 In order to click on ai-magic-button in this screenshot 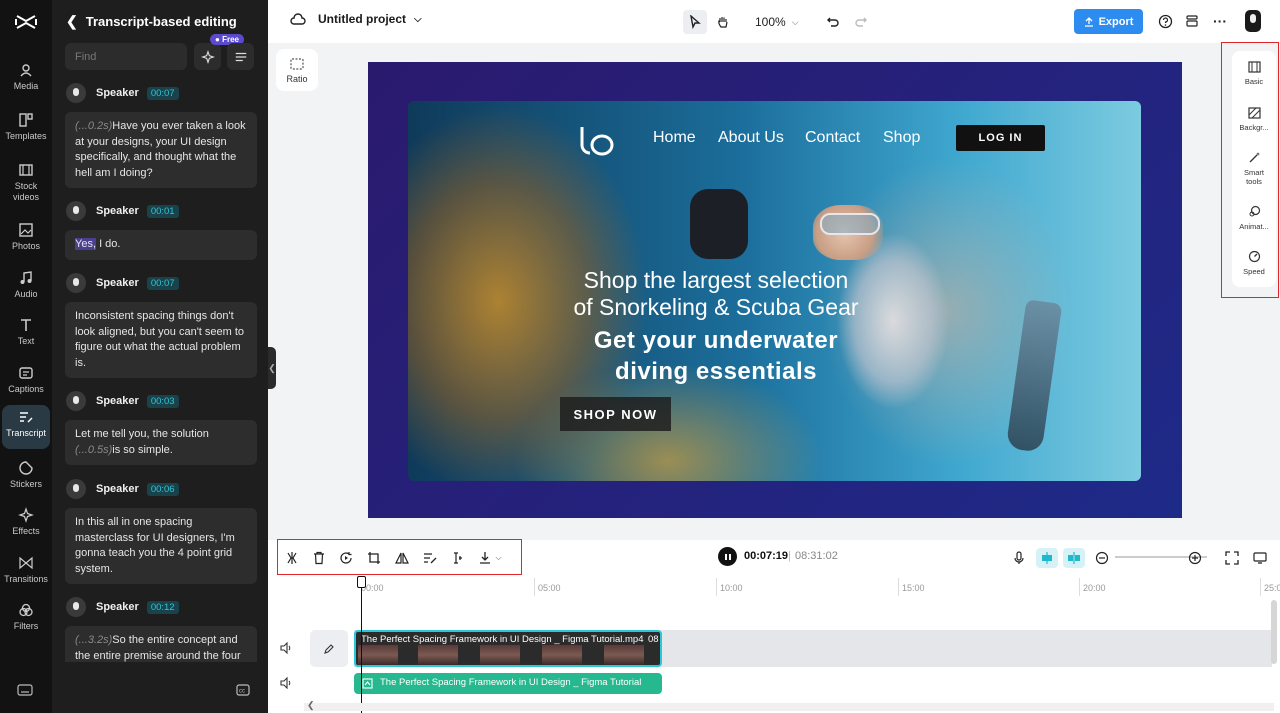, I will do `click(207, 56)`.